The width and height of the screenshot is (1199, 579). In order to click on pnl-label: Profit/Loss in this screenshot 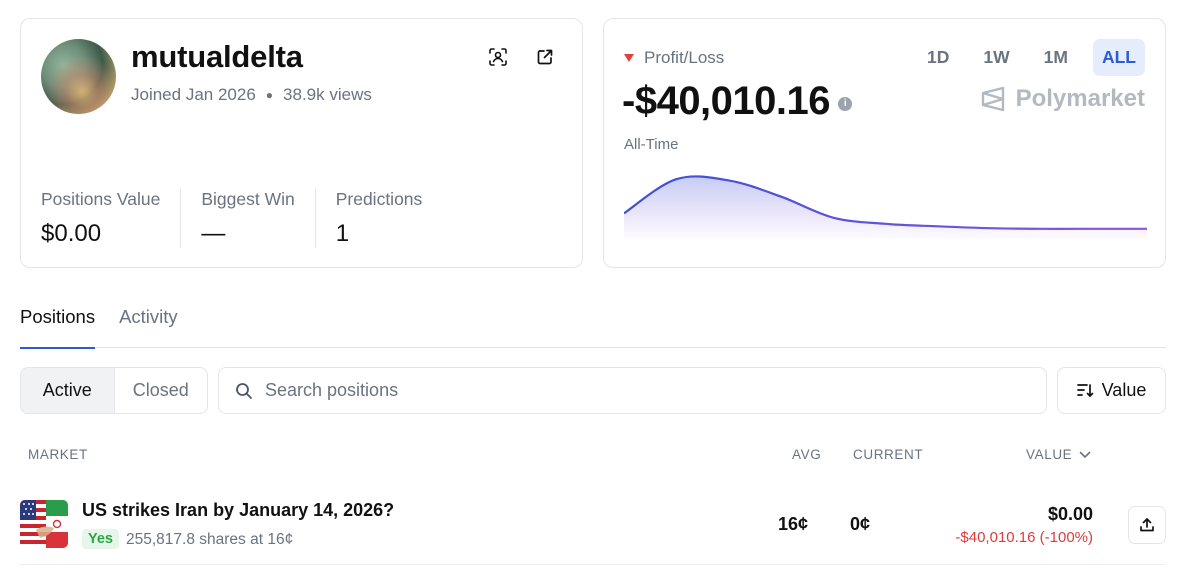, I will do `click(674, 58)`.